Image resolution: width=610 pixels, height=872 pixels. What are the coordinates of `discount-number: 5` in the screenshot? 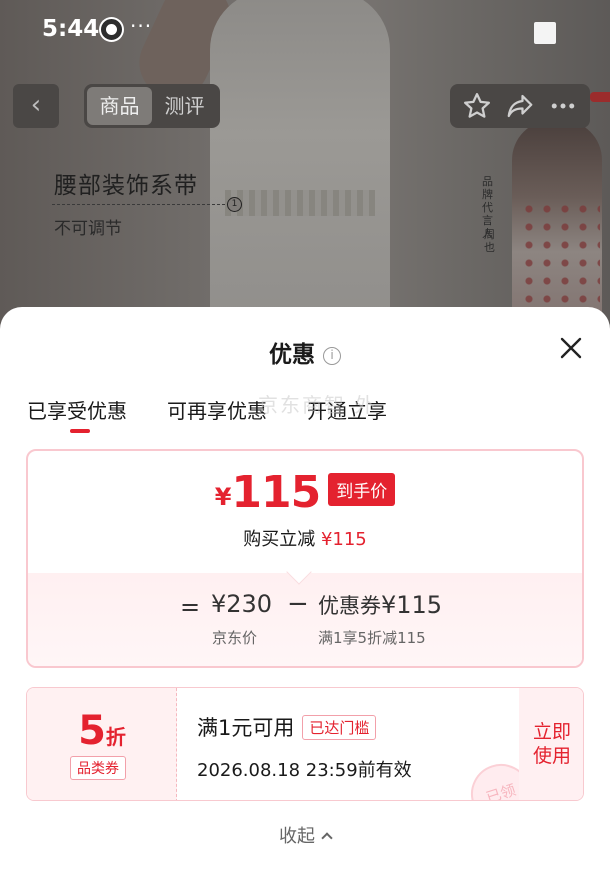 It's located at (92, 731).